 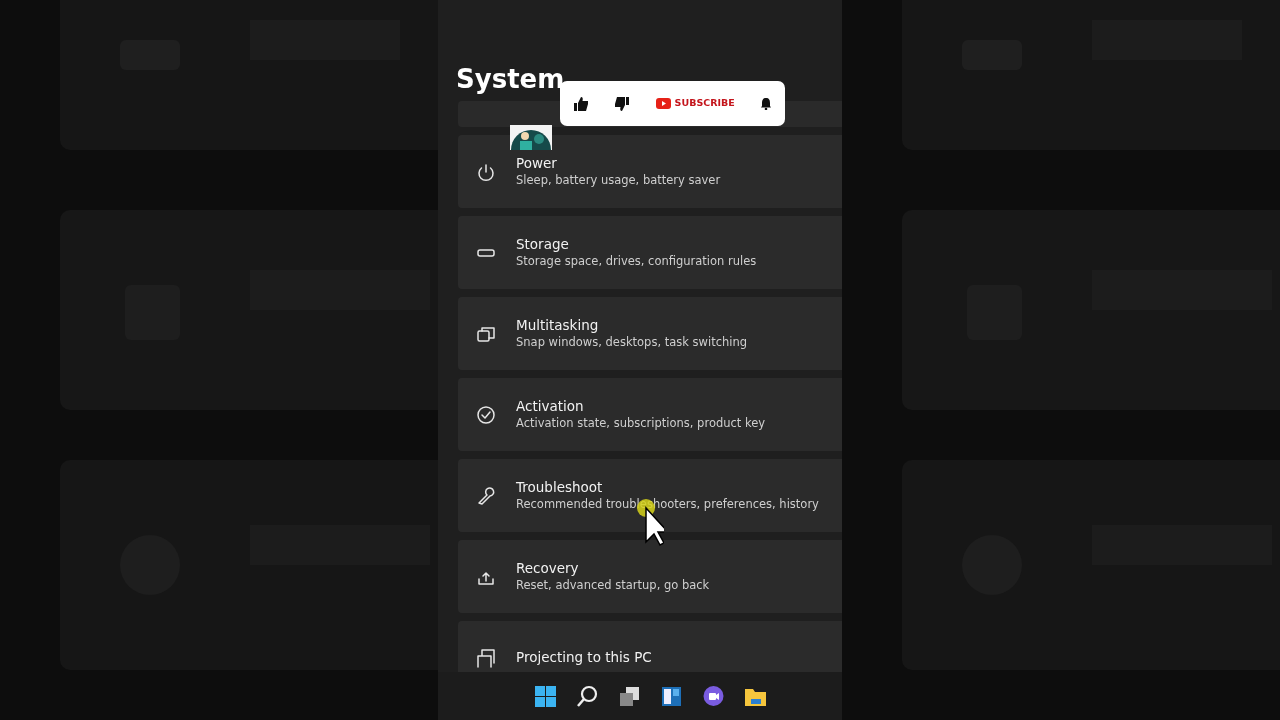 What do you see at coordinates (650, 334) in the screenshot?
I see `settings-item: Multitasking Snap windows, desktops, task switching` at bounding box center [650, 334].